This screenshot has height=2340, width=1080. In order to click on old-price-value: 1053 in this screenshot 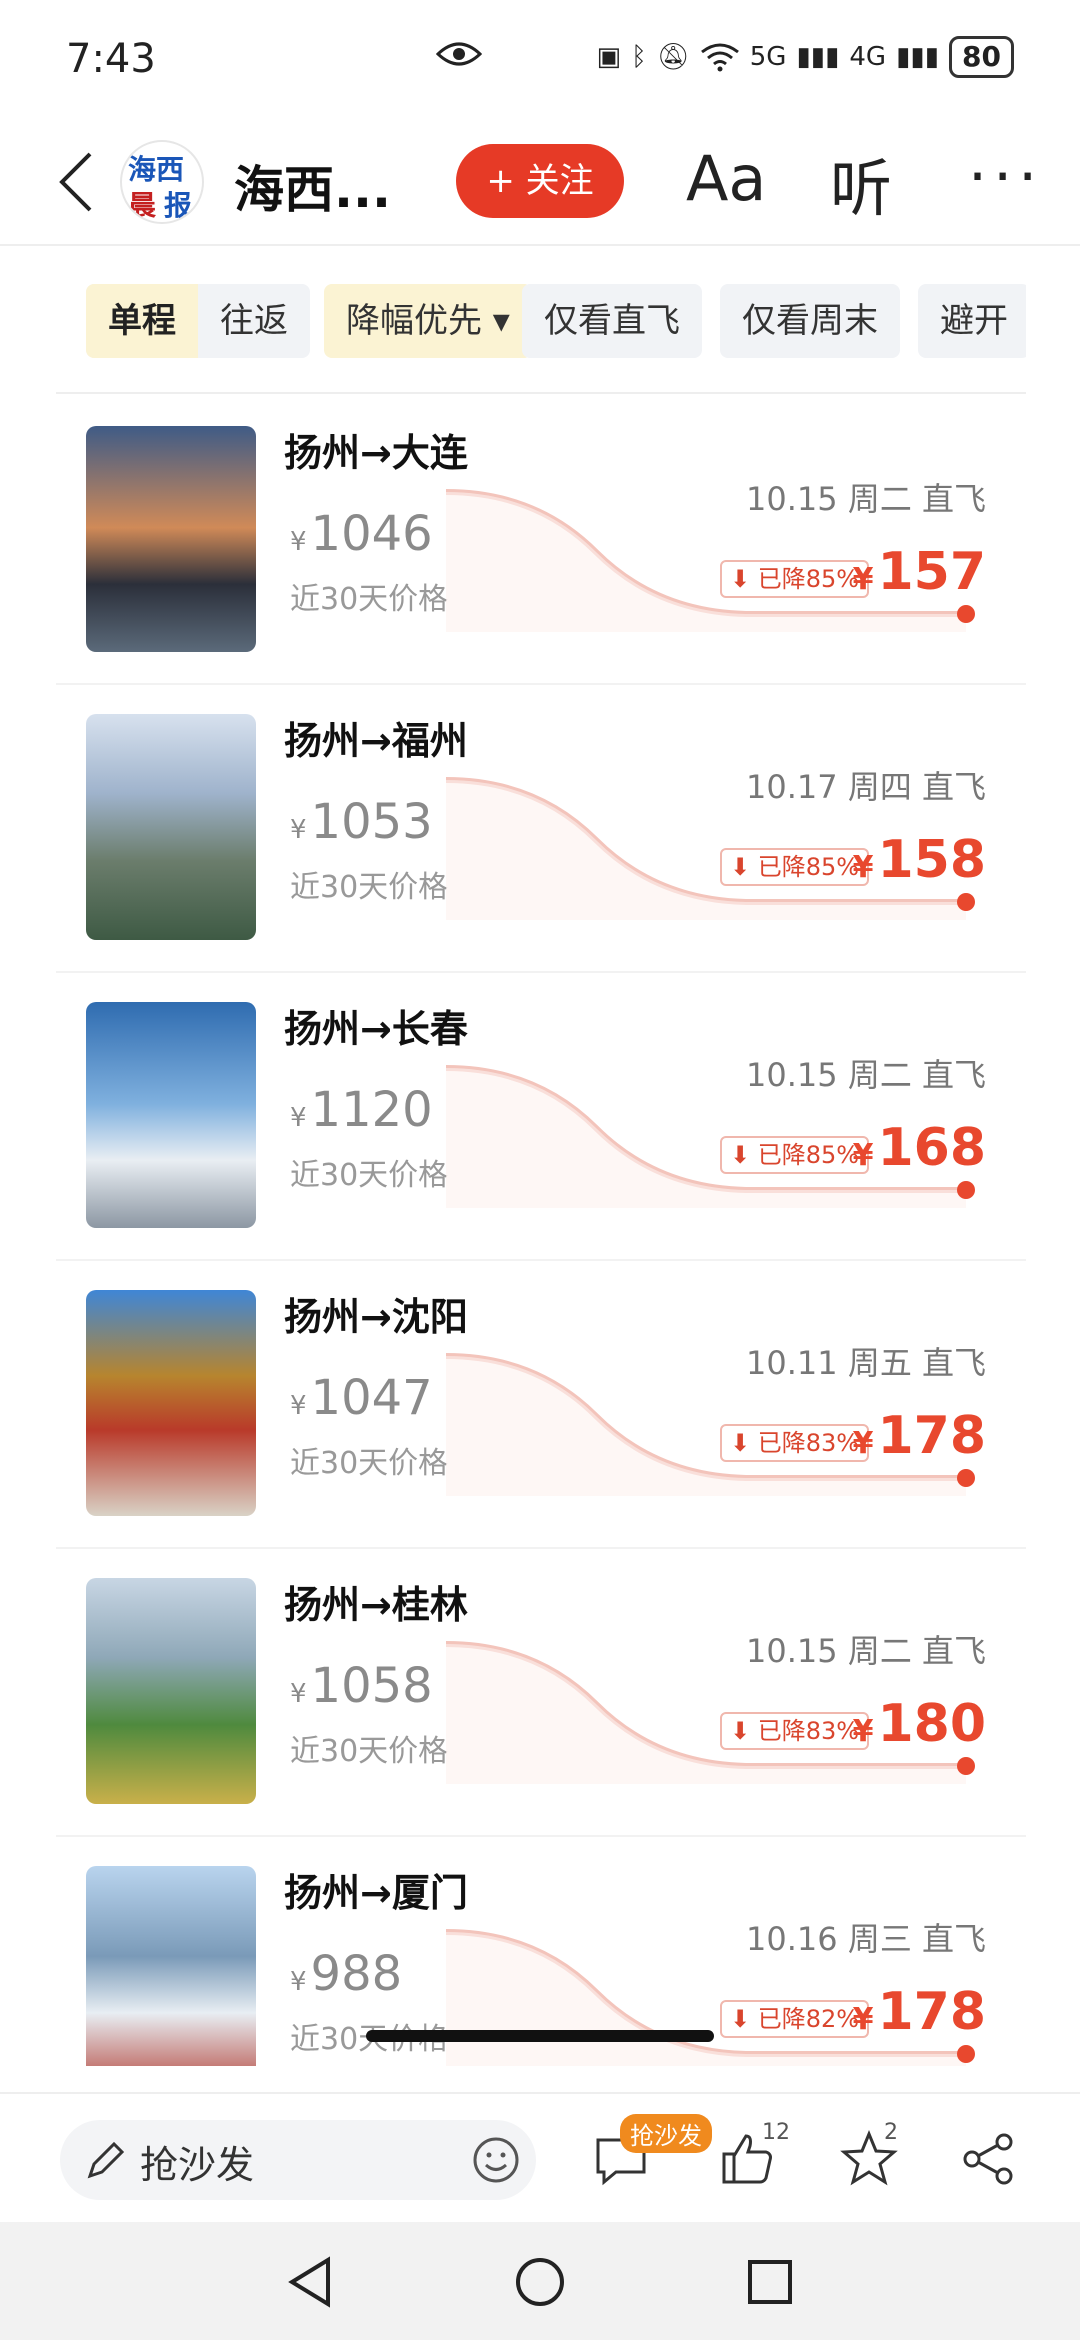, I will do `click(371, 822)`.